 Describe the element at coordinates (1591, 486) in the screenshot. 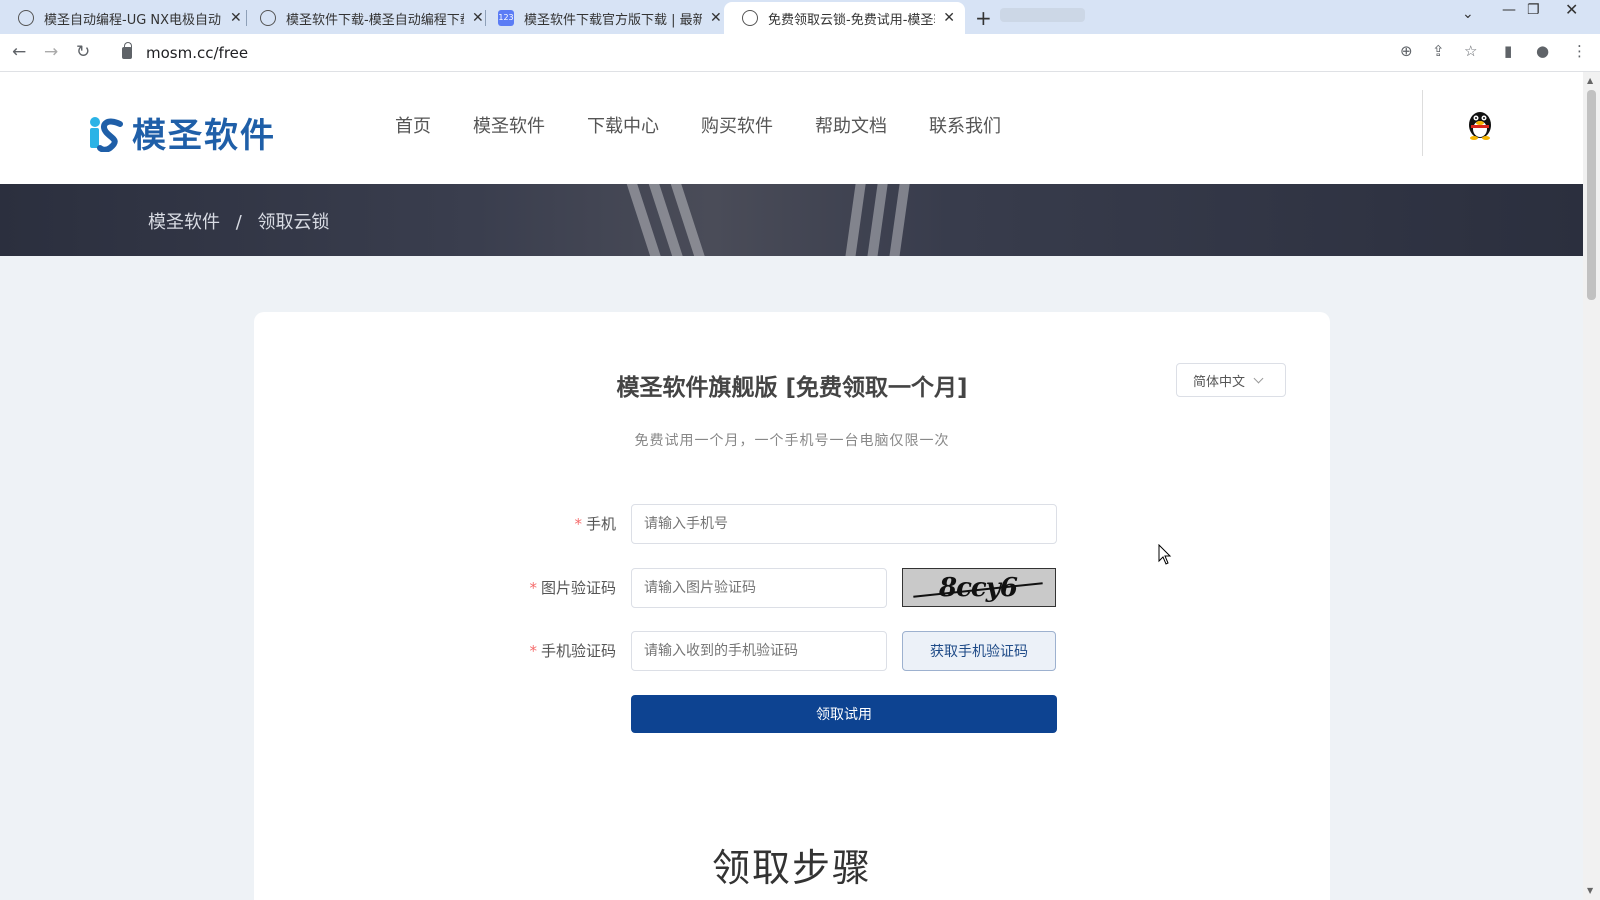

I see `page-scrollbar: ▲ ▼` at that location.